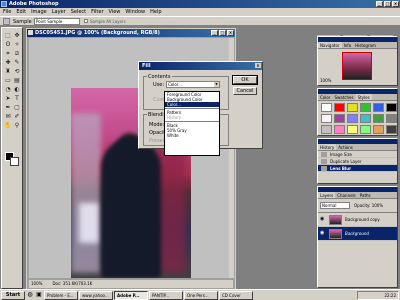 The image size is (400, 300). Describe the element at coordinates (39, 295) in the screenshot. I see `quick-launch-desktop-icon: ▣` at that location.